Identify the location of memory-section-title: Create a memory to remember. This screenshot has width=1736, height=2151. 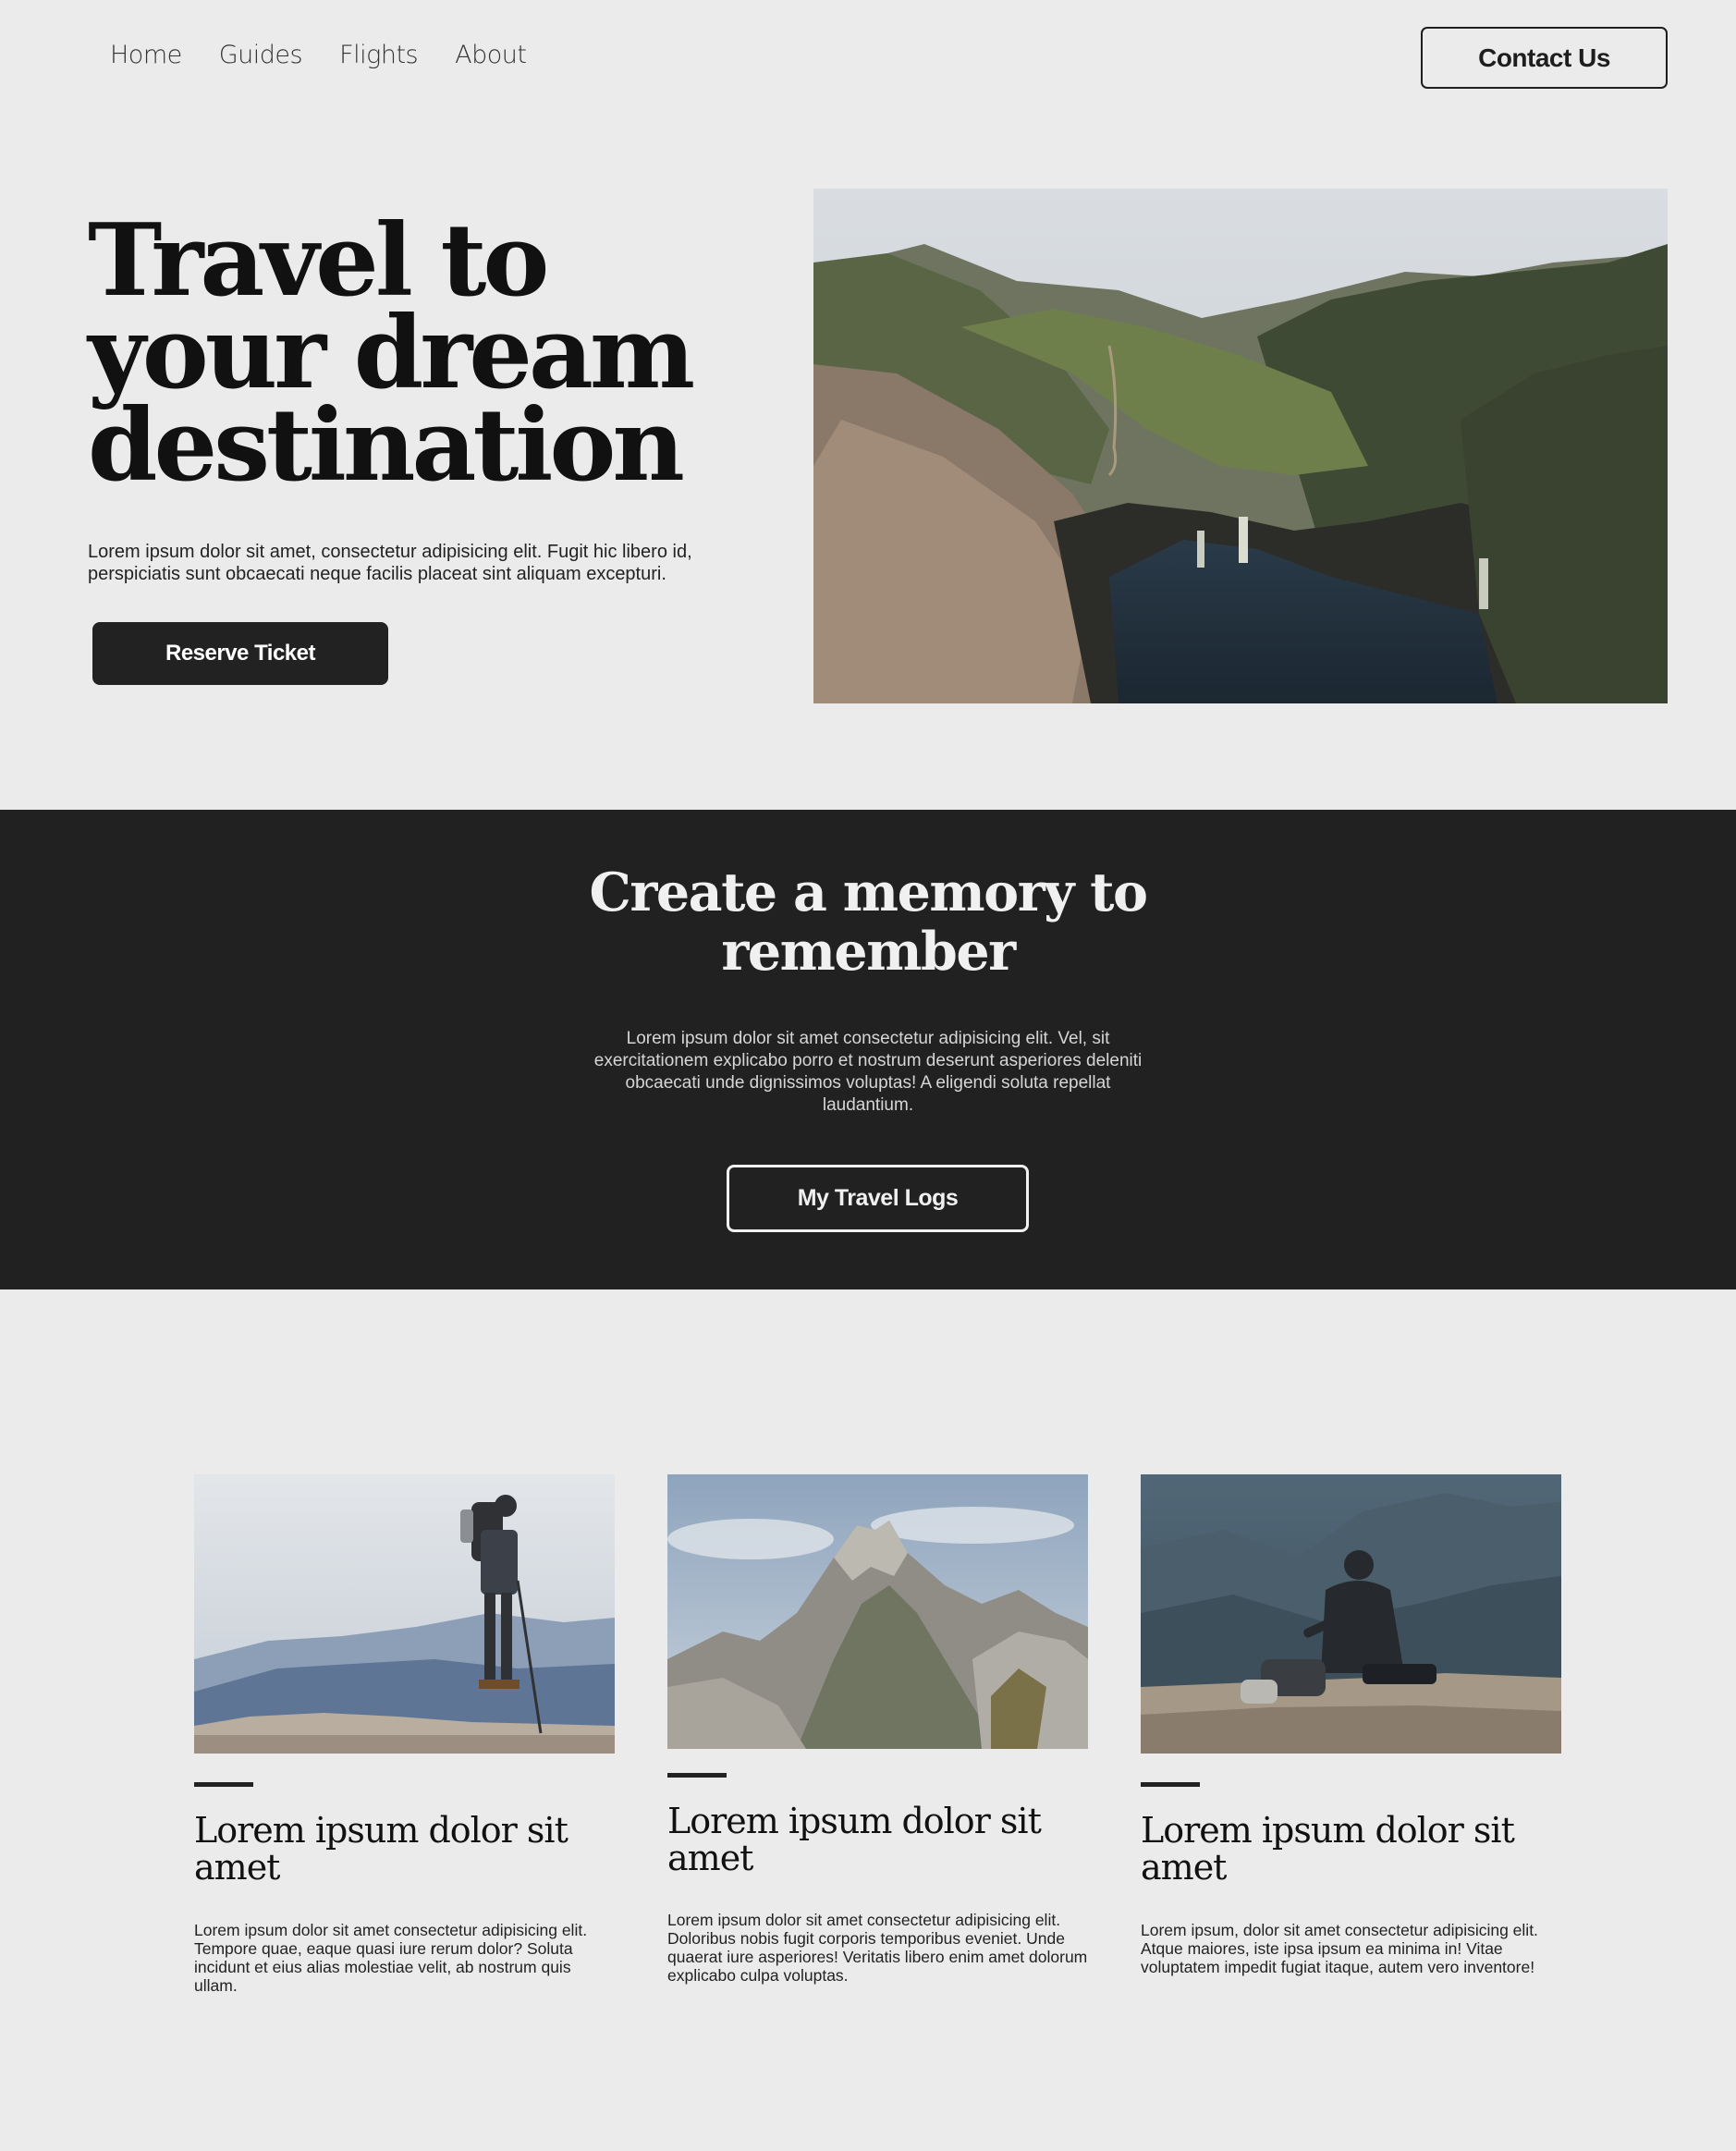
(868, 922).